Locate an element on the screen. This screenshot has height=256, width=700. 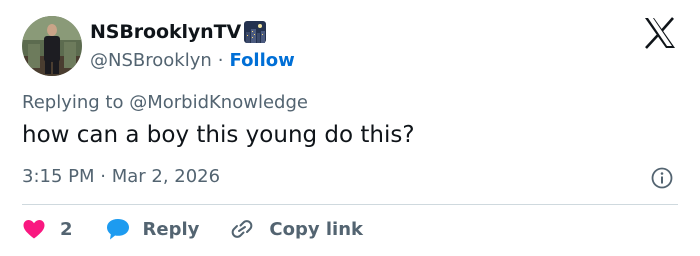
reply-context-prefix: Replying to is located at coordinates (76, 102).